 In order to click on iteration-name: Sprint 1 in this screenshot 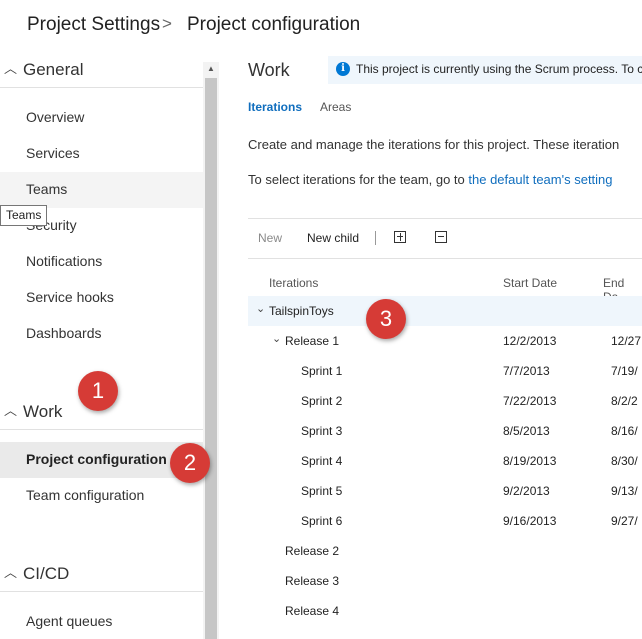, I will do `click(322, 371)`.